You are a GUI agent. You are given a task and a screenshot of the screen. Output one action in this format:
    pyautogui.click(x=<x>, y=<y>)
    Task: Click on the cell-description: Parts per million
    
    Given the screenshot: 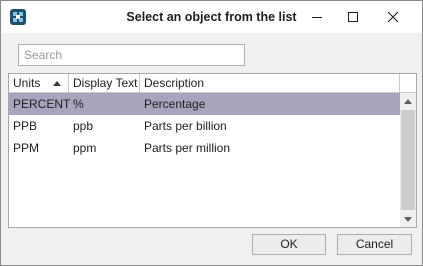 What is the action you would take?
    pyautogui.click(x=187, y=148)
    